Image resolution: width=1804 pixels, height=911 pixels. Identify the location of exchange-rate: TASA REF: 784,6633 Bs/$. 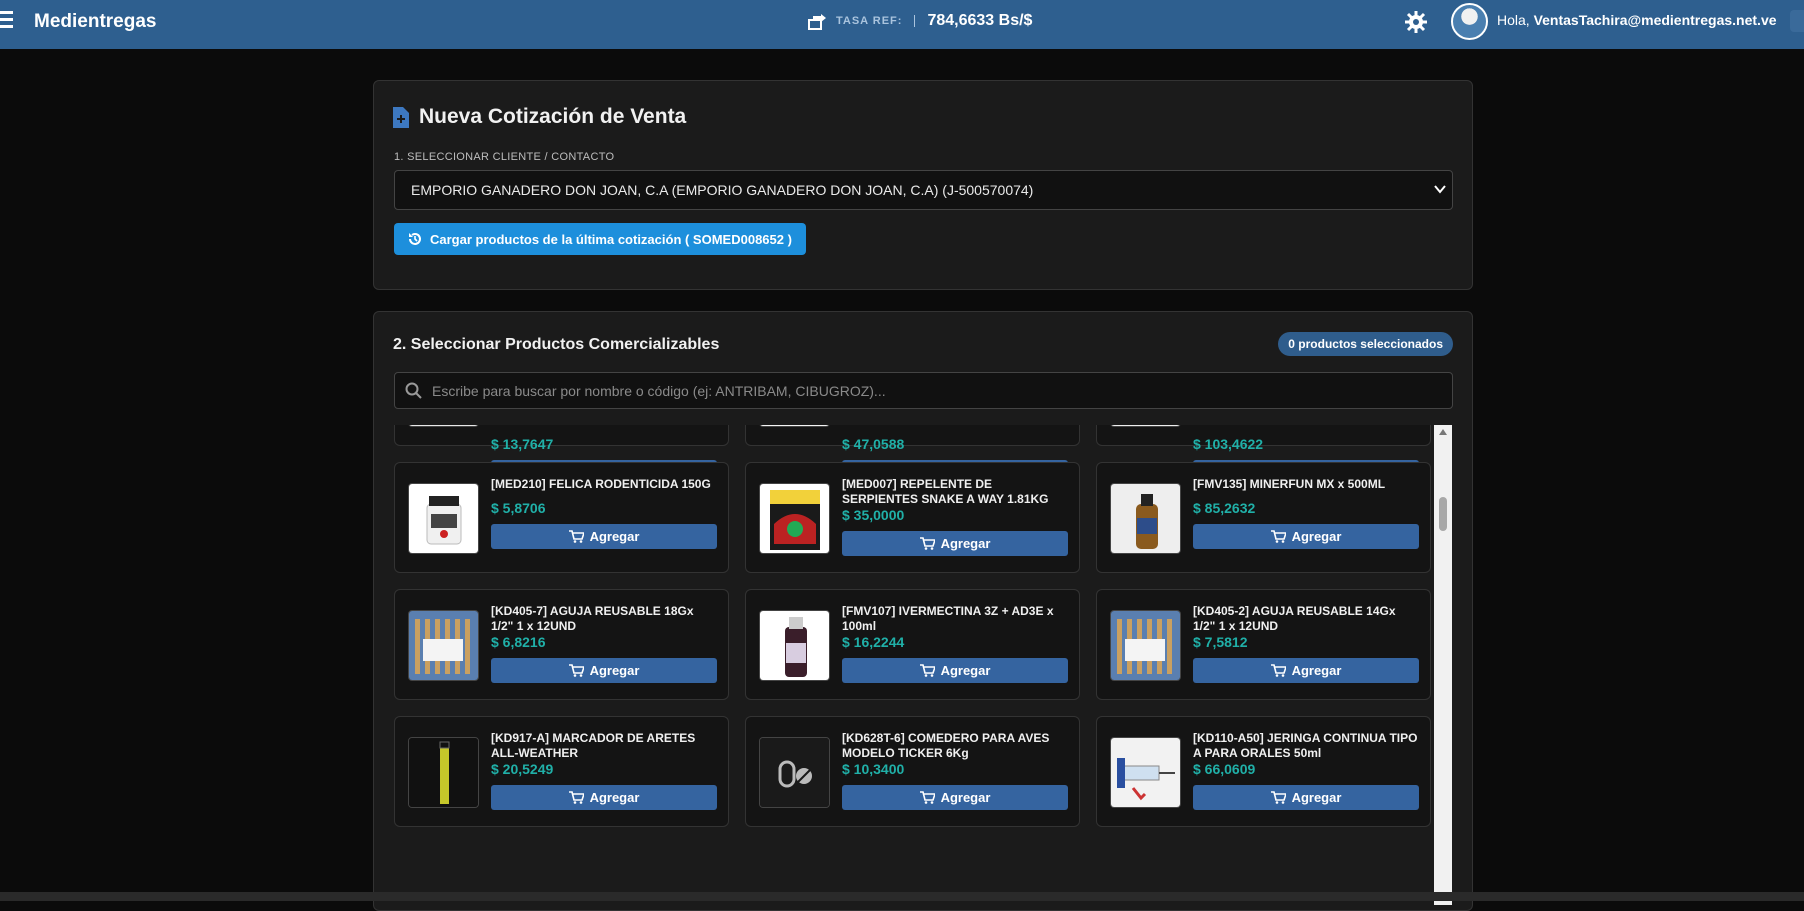
(920, 21).